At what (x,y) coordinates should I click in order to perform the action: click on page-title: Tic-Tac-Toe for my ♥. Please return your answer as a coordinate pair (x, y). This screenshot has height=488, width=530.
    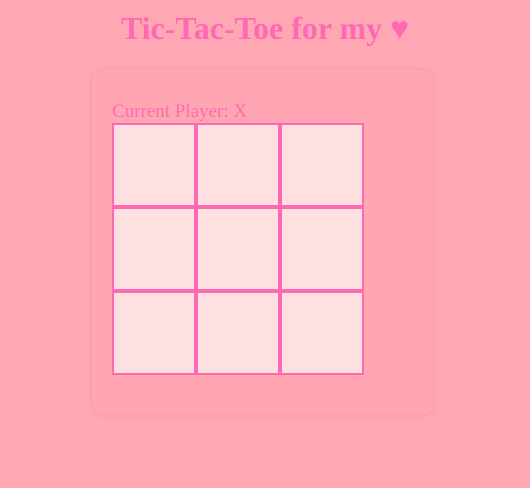
    Looking at the image, I should click on (265, 28).